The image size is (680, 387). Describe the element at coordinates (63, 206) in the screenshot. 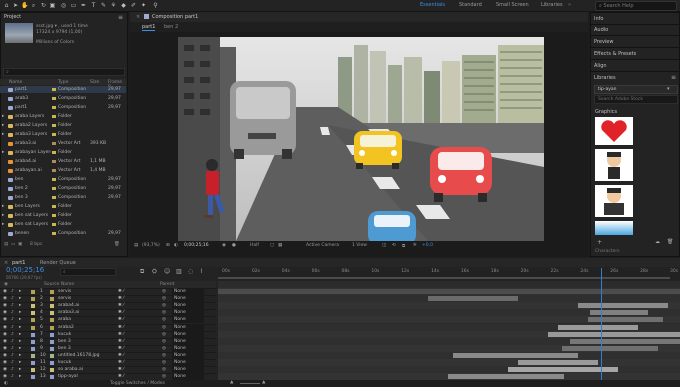

I see `project-item: ▸ ben Layers Folder` at that location.